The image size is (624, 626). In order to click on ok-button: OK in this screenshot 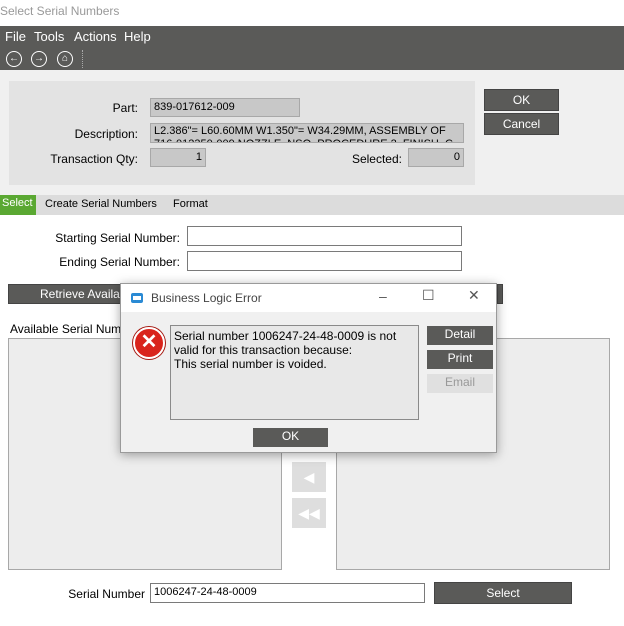, I will do `click(521, 100)`.